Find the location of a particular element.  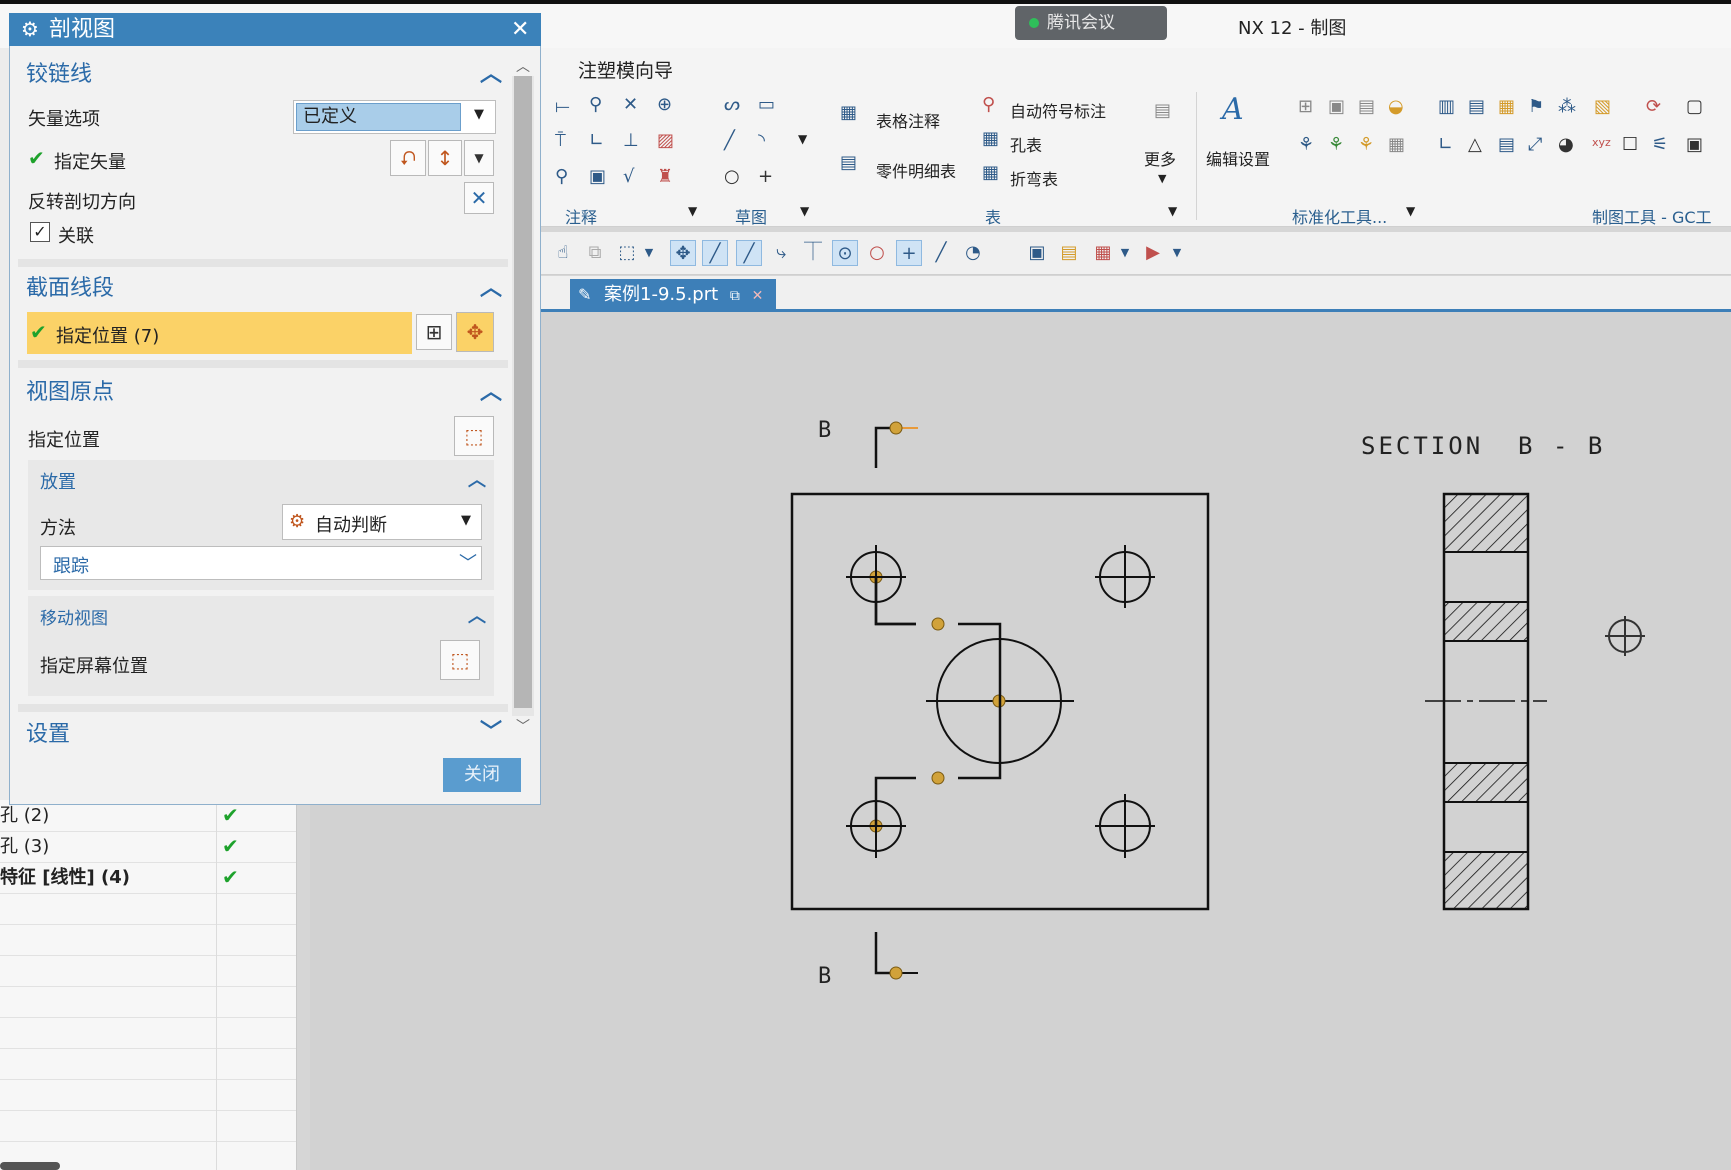

vector-dropdown-button: ▼ is located at coordinates (479, 158).